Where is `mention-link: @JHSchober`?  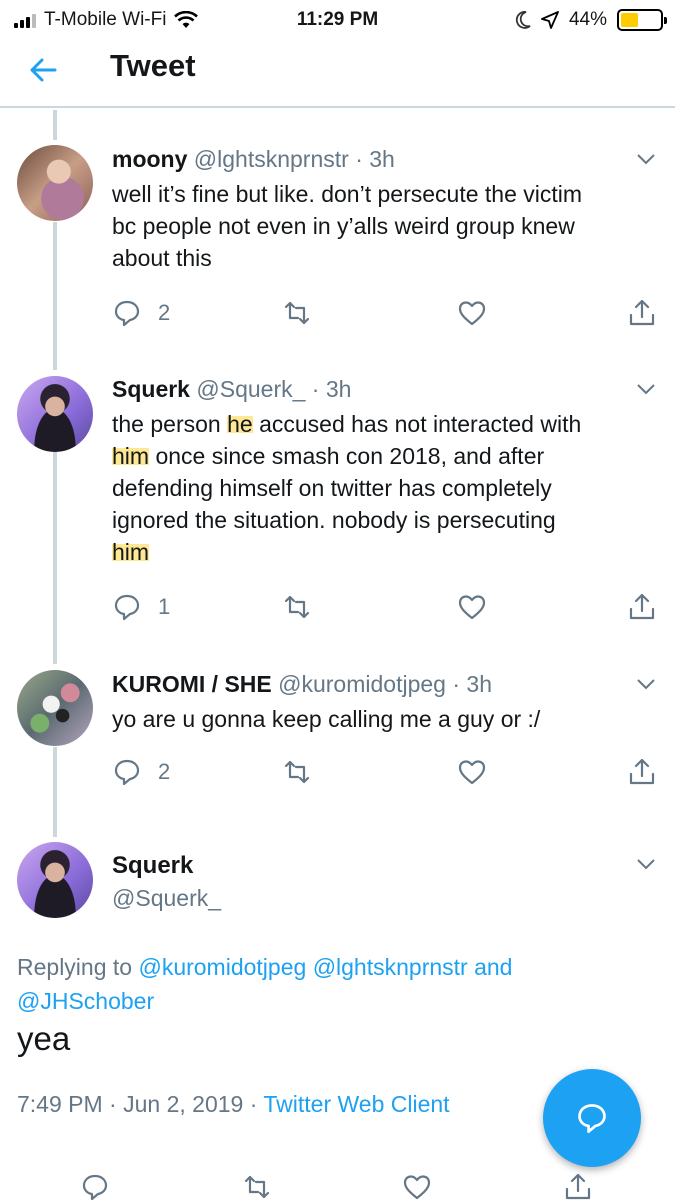
mention-link: @JHSchober is located at coordinates (85, 1001).